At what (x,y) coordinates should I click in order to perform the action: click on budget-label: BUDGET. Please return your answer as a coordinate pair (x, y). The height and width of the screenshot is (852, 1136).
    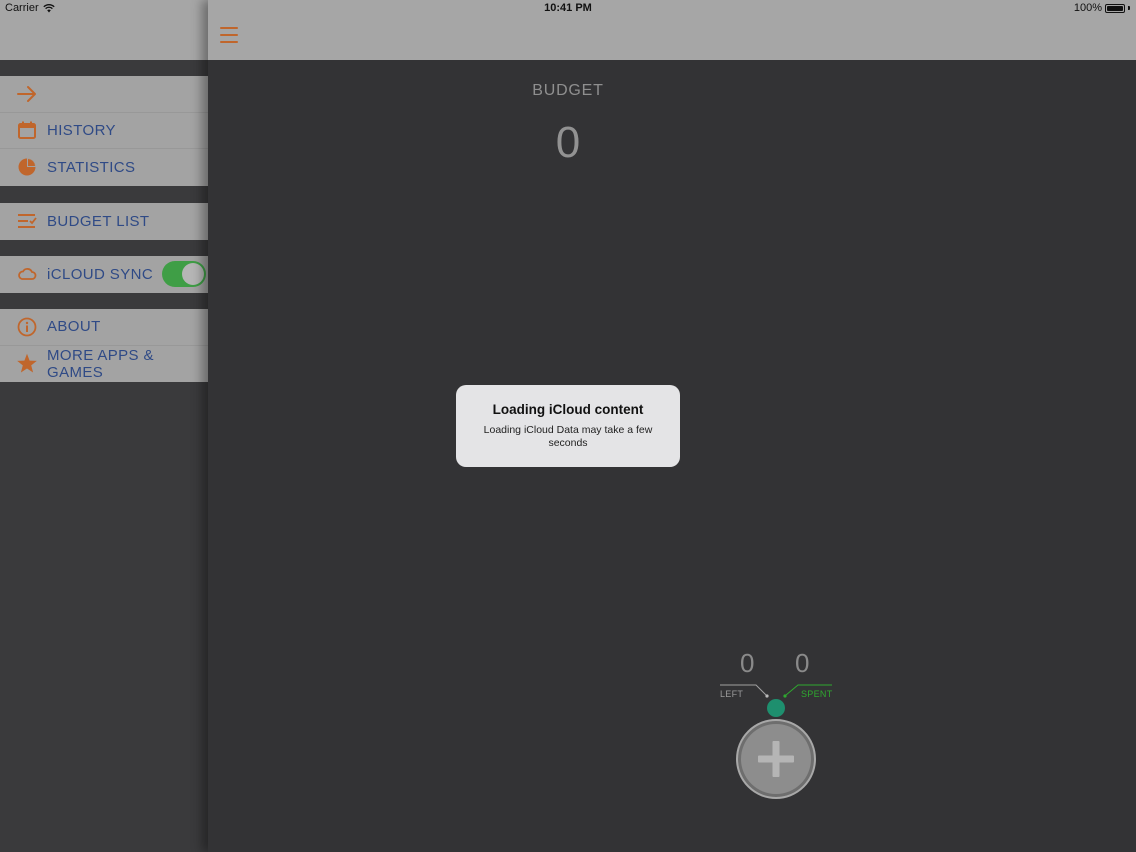
    Looking at the image, I should click on (568, 90).